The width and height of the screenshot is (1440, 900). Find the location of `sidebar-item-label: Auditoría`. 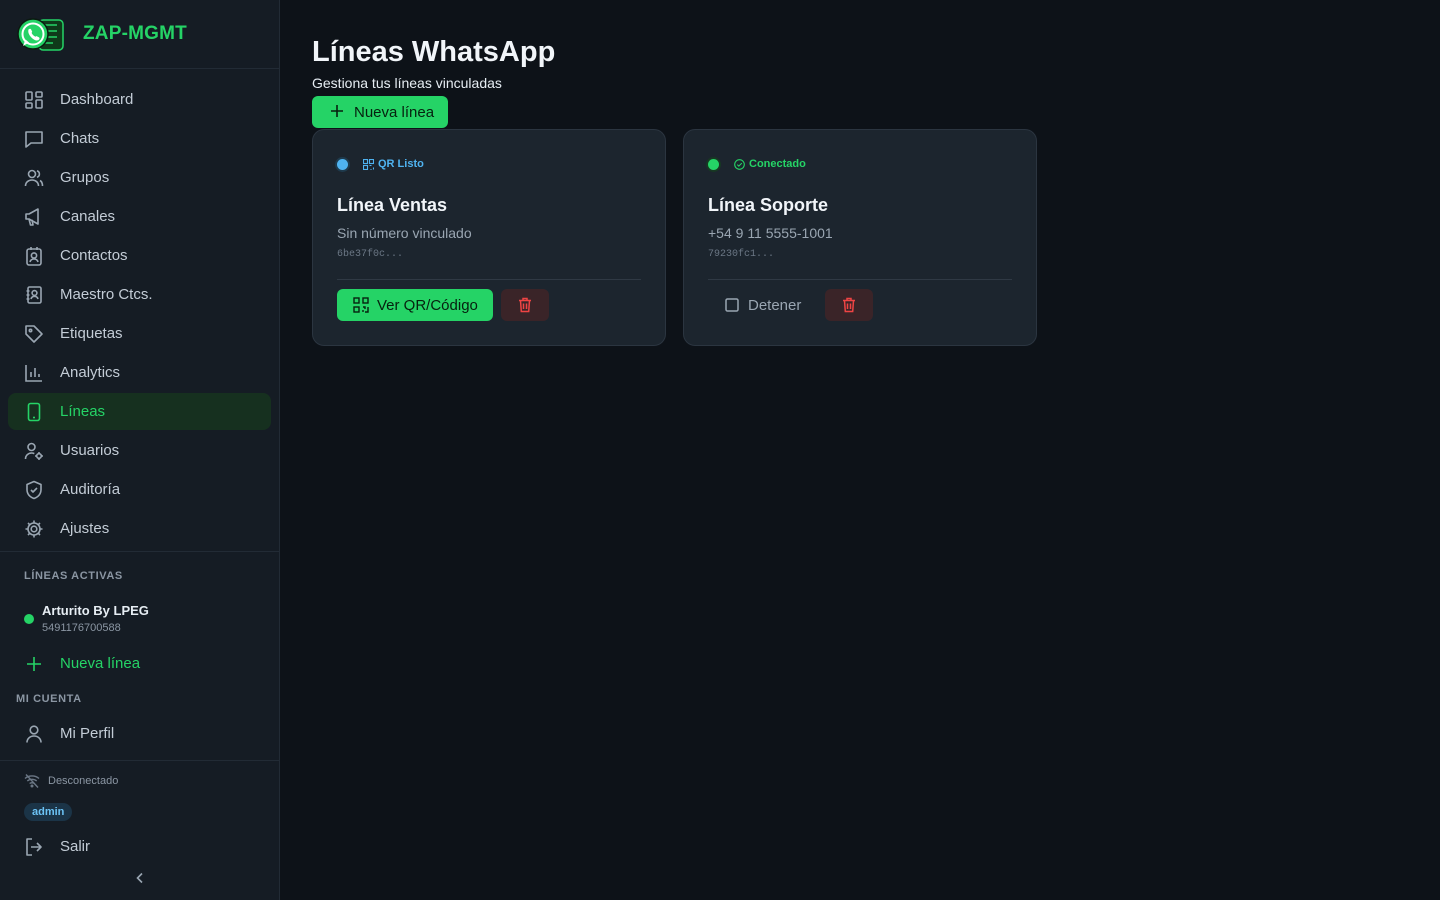

sidebar-item-label: Auditoría is located at coordinates (90, 489).